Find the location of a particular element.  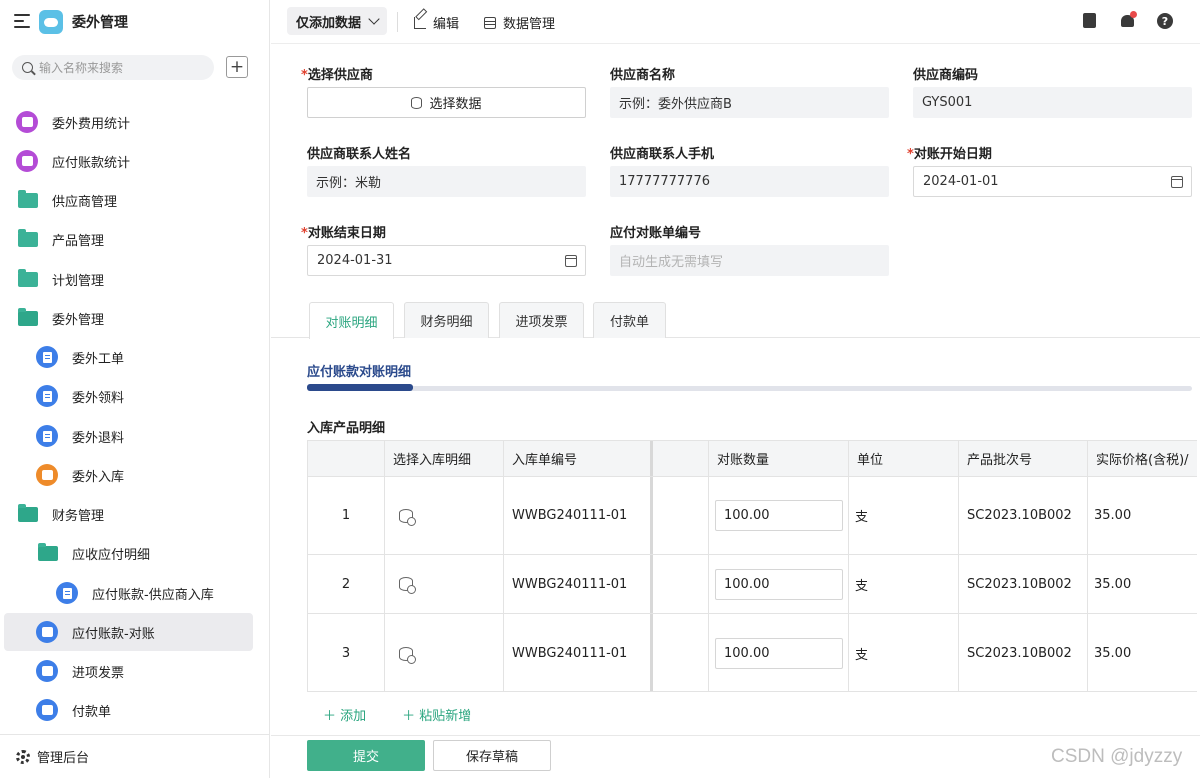

watermark: CSDN @jdyzzy is located at coordinates (1117, 756).